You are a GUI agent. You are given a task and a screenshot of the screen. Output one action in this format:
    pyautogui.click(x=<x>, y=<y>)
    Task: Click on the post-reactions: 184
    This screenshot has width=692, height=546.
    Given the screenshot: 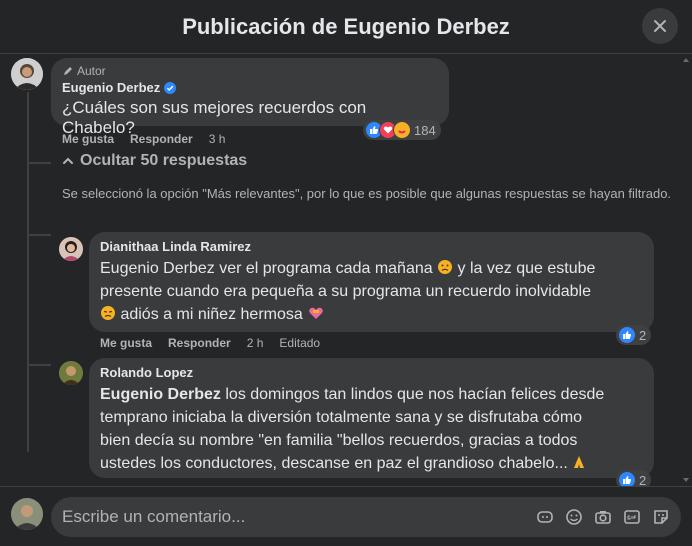 What is the action you would take?
    pyautogui.click(x=402, y=130)
    